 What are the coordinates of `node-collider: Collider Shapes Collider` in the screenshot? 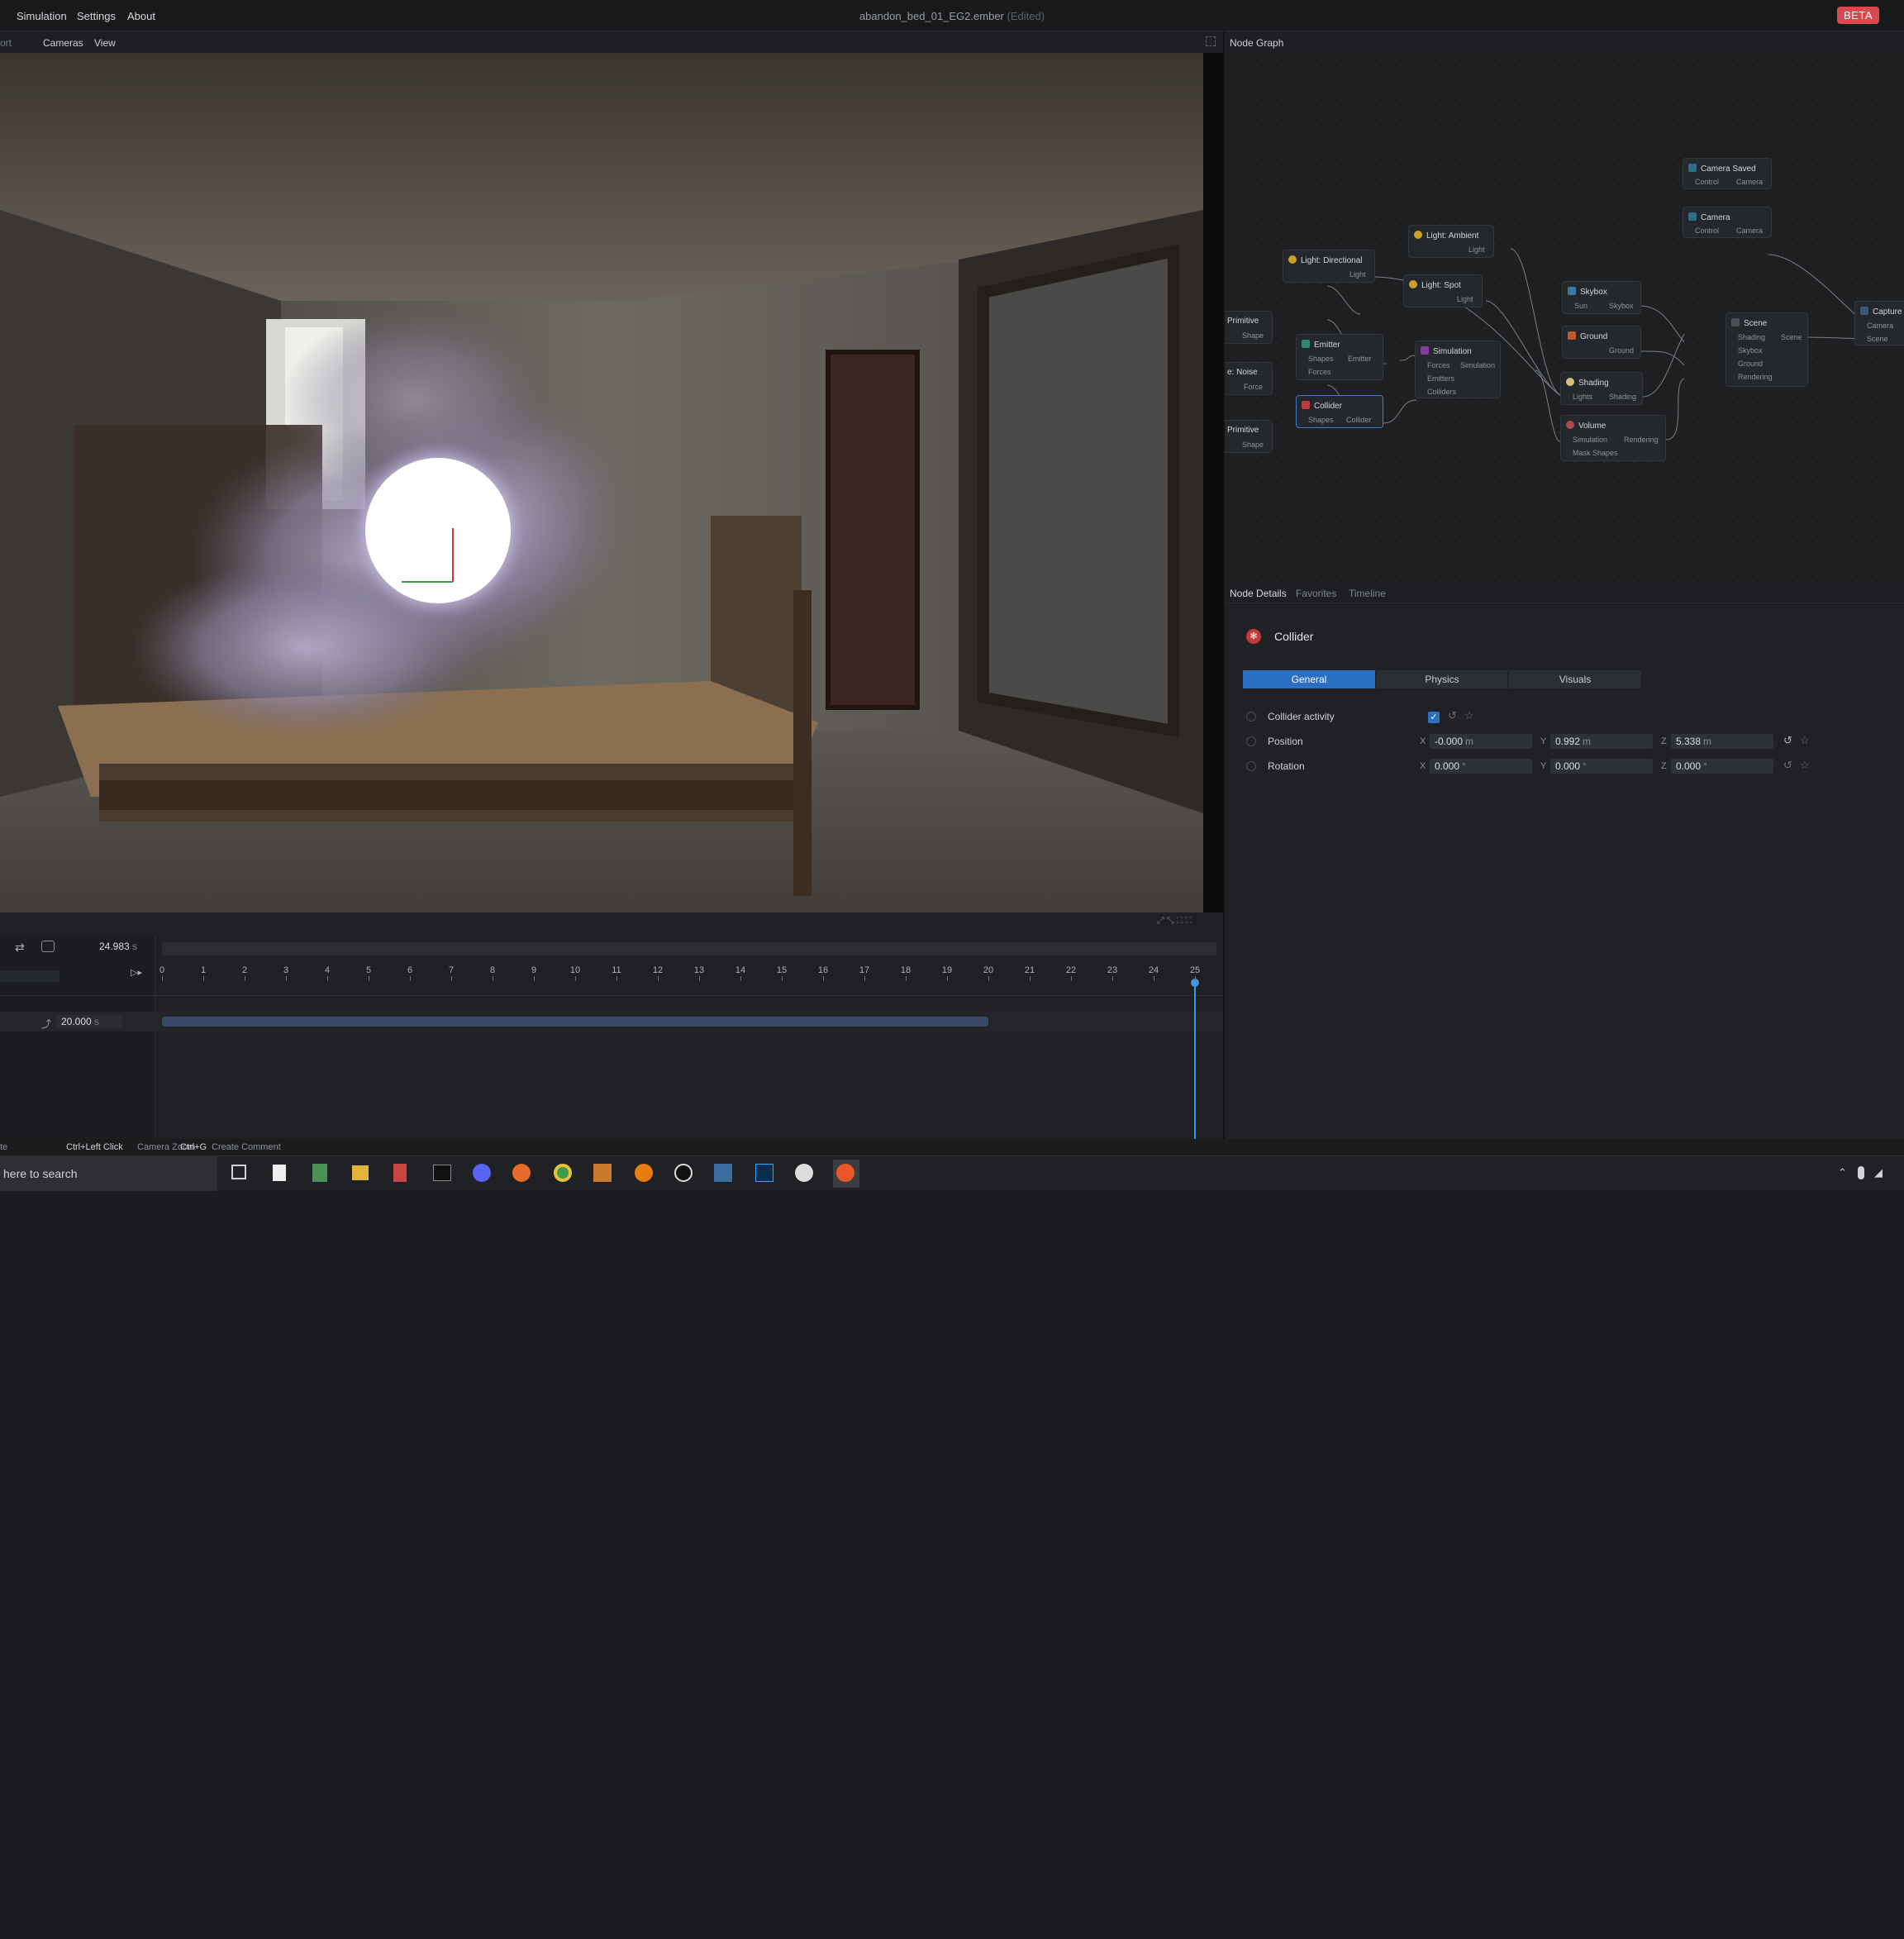 It's located at (1339, 411).